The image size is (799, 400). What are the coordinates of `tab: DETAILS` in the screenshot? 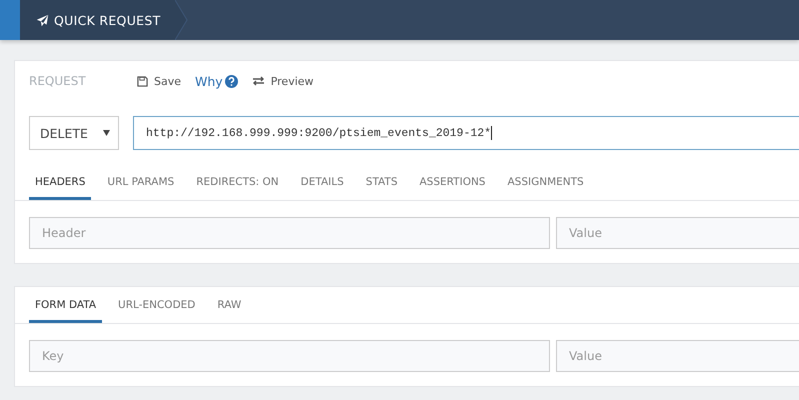 It's located at (322, 185).